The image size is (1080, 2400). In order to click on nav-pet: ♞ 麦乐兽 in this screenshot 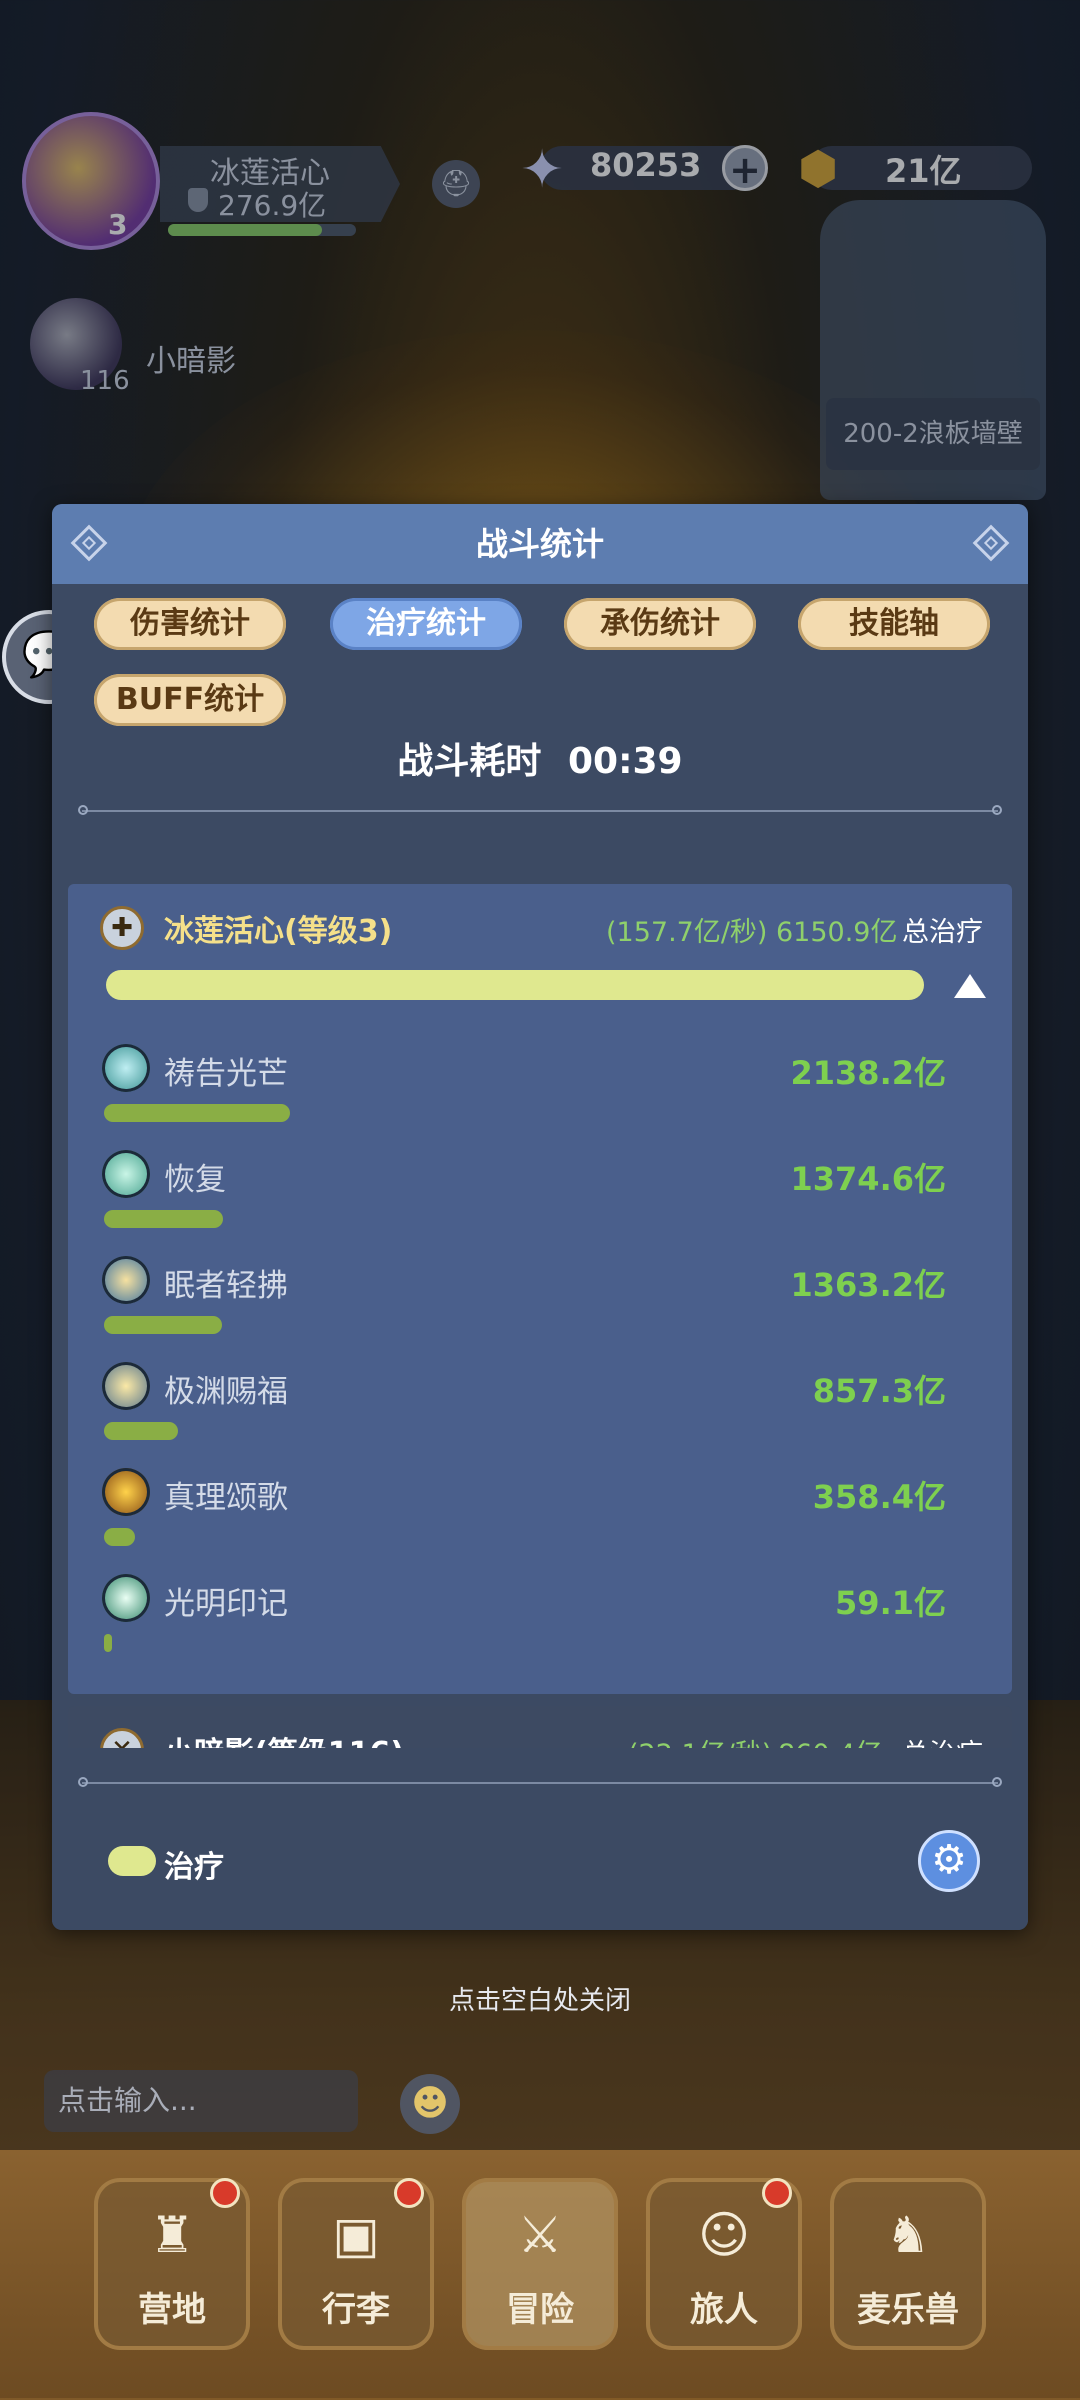, I will do `click(908, 2264)`.